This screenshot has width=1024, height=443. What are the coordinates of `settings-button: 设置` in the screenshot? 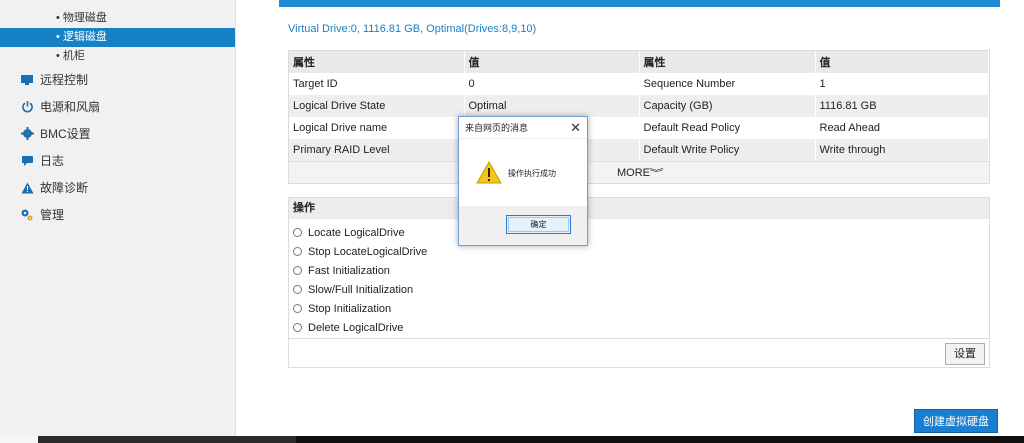 It's located at (965, 354).